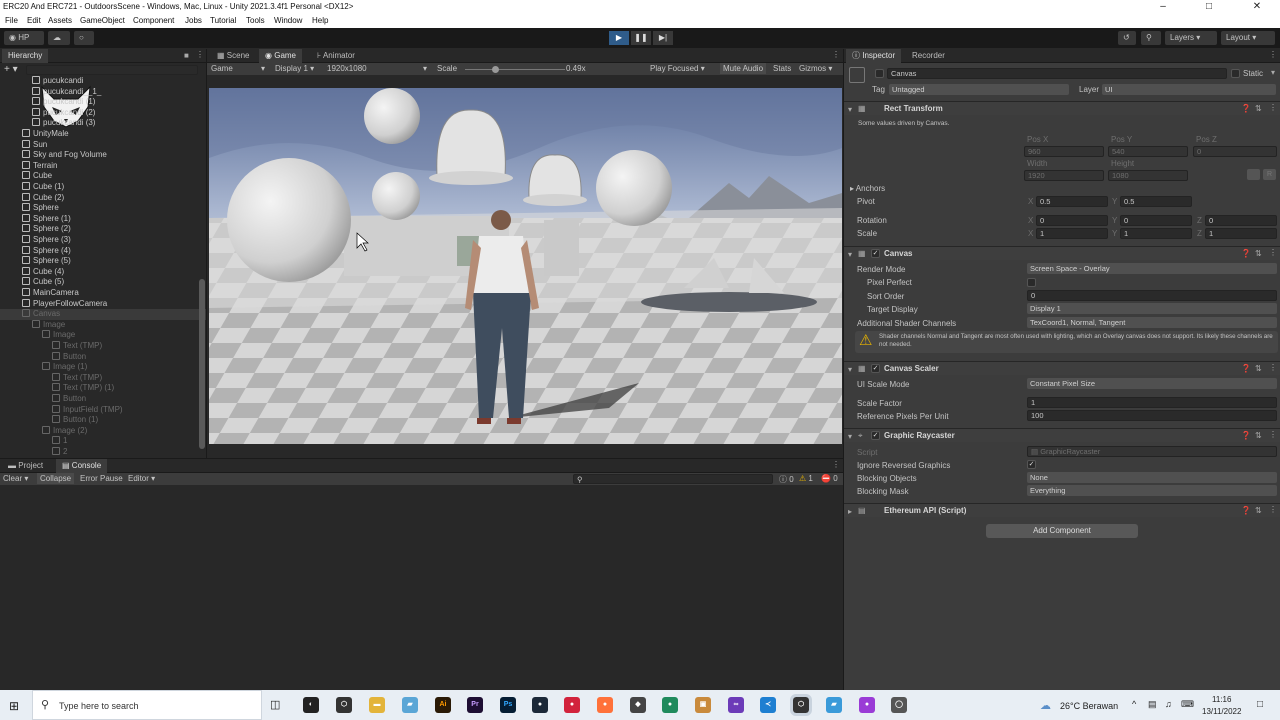  What do you see at coordinates (1152, 308) in the screenshot?
I see `target-display-dropdown: Display 1` at bounding box center [1152, 308].